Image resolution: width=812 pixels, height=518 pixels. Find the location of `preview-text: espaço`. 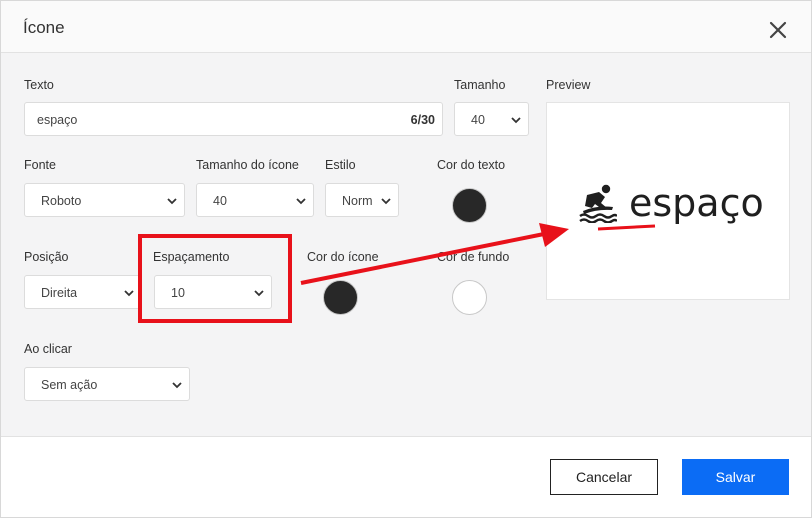

preview-text: espaço is located at coordinates (696, 203).